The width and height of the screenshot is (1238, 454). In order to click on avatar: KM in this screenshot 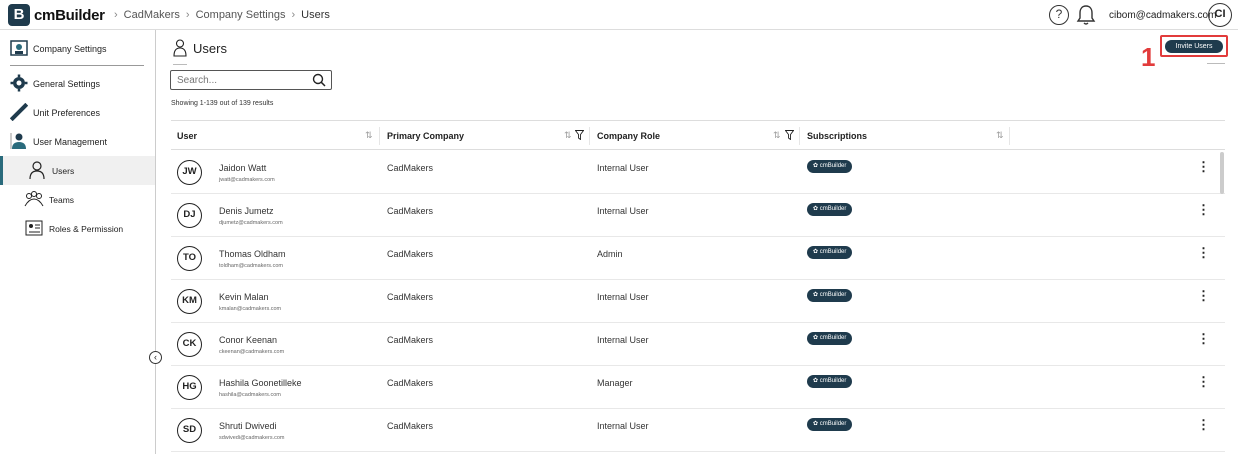, I will do `click(189, 301)`.